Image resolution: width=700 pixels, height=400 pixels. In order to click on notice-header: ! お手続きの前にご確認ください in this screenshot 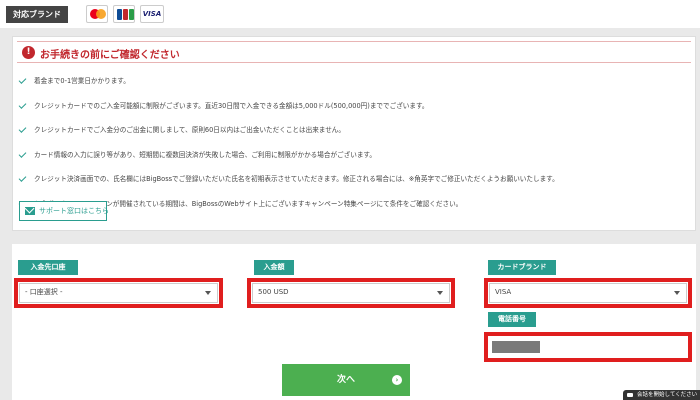, I will do `click(354, 52)`.